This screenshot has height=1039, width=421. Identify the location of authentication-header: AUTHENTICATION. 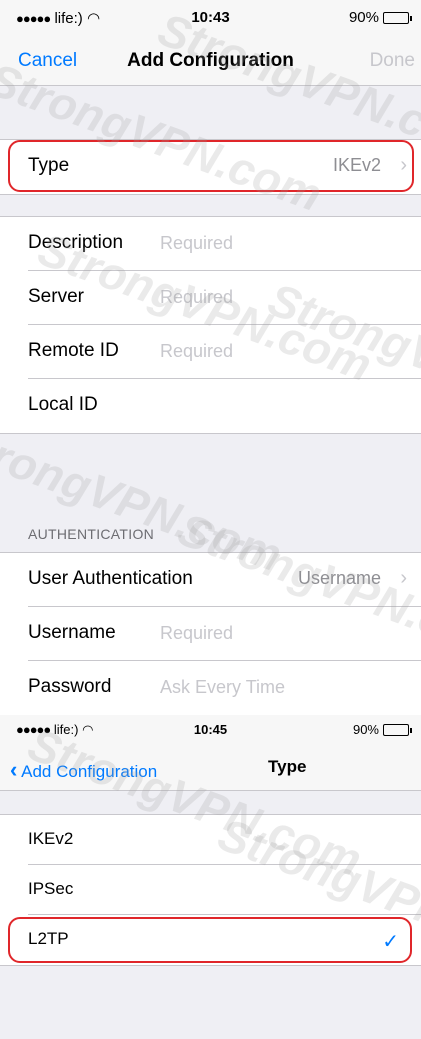
(91, 534).